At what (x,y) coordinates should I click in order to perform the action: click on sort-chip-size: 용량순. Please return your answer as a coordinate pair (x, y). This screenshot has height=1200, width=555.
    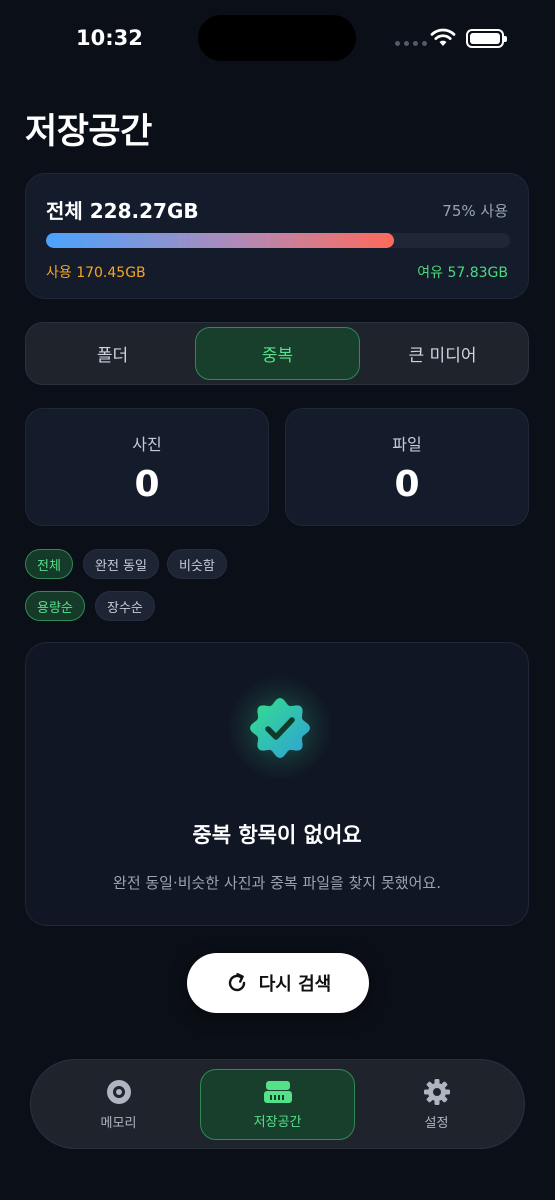
    Looking at the image, I should click on (55, 606).